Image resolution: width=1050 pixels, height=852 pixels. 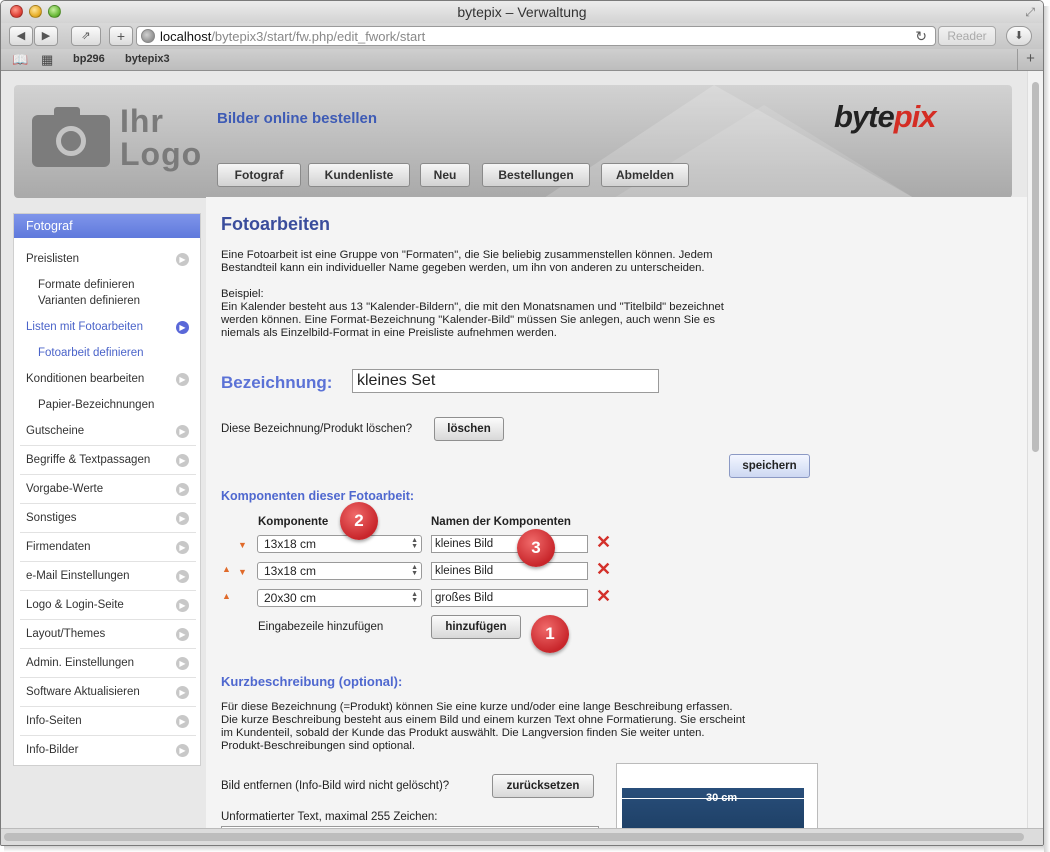 I want to click on select-arrows-icon: ▲ ▼, so click(x=414, y=543).